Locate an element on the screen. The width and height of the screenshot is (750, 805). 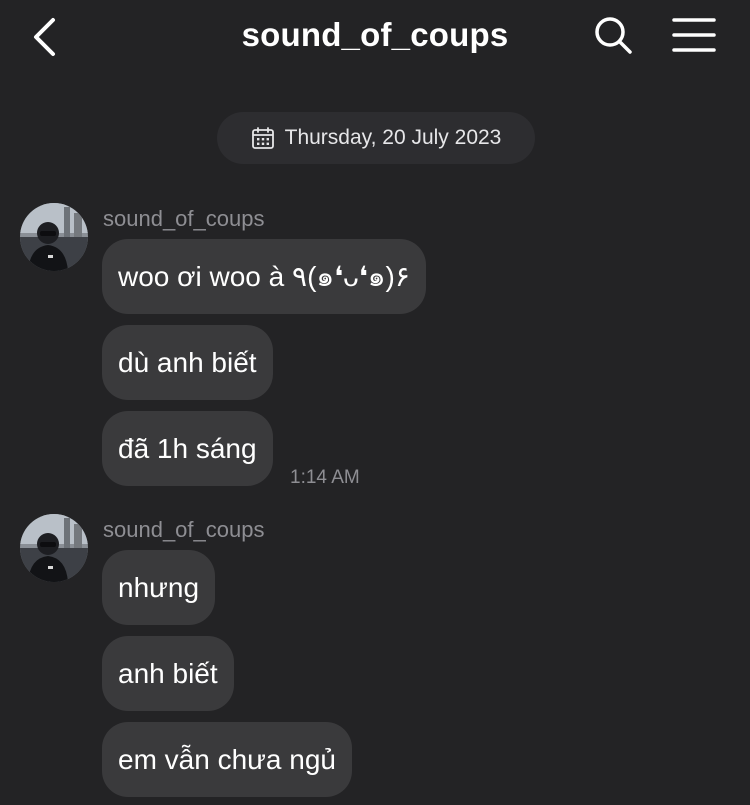
message-bubble: em vẫn chưa ngủ is located at coordinates (227, 759).